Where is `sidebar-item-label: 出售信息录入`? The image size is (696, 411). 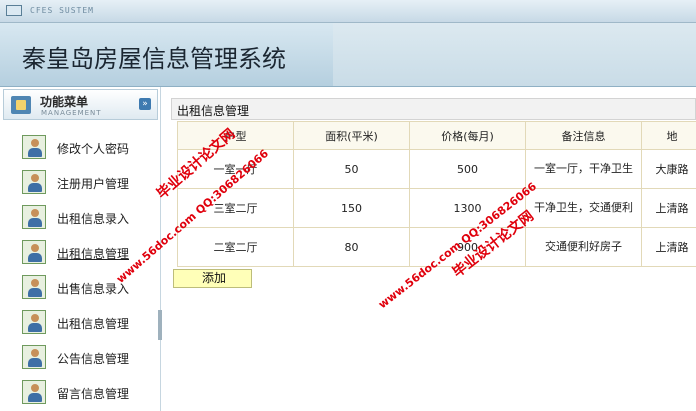
sidebar-item-label: 出售信息录入 is located at coordinates (93, 289).